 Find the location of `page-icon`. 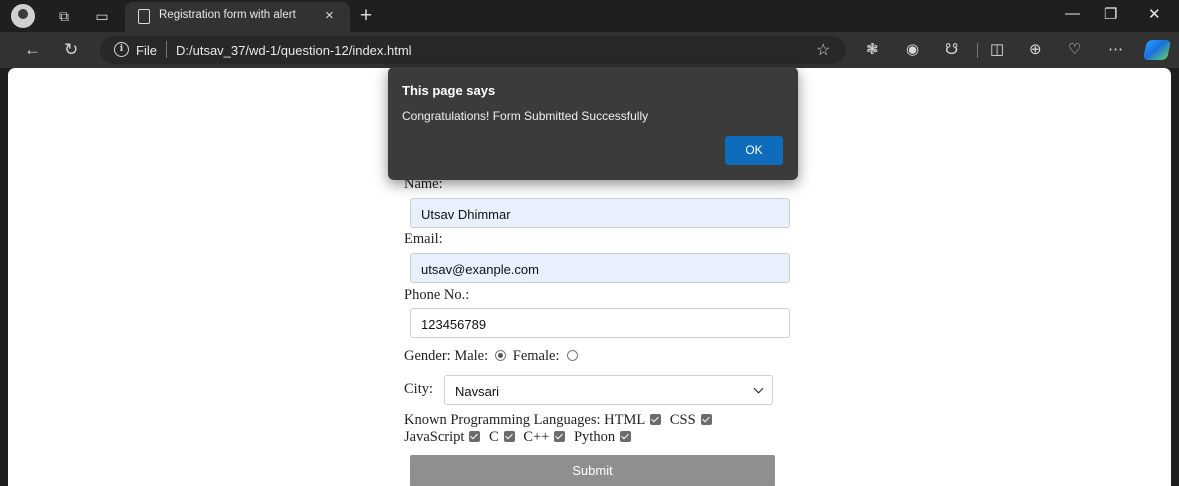

page-icon is located at coordinates (144, 16).